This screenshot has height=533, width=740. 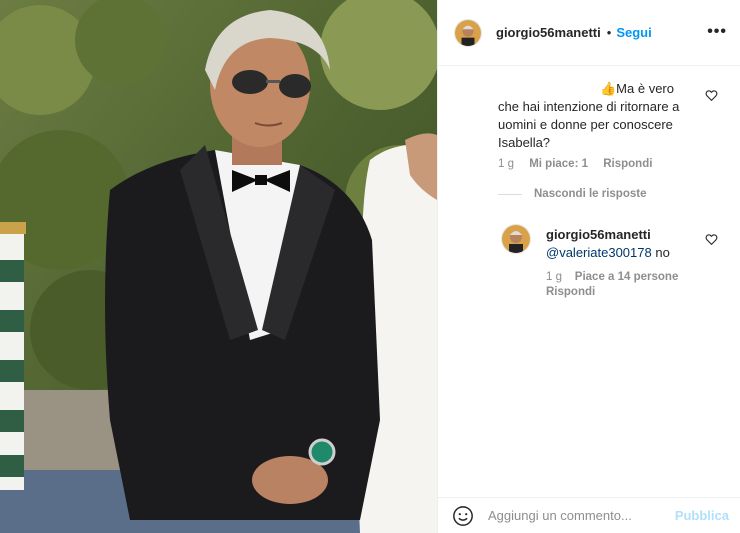 What do you see at coordinates (702, 515) in the screenshot?
I see `publish-button: Pubblica` at bounding box center [702, 515].